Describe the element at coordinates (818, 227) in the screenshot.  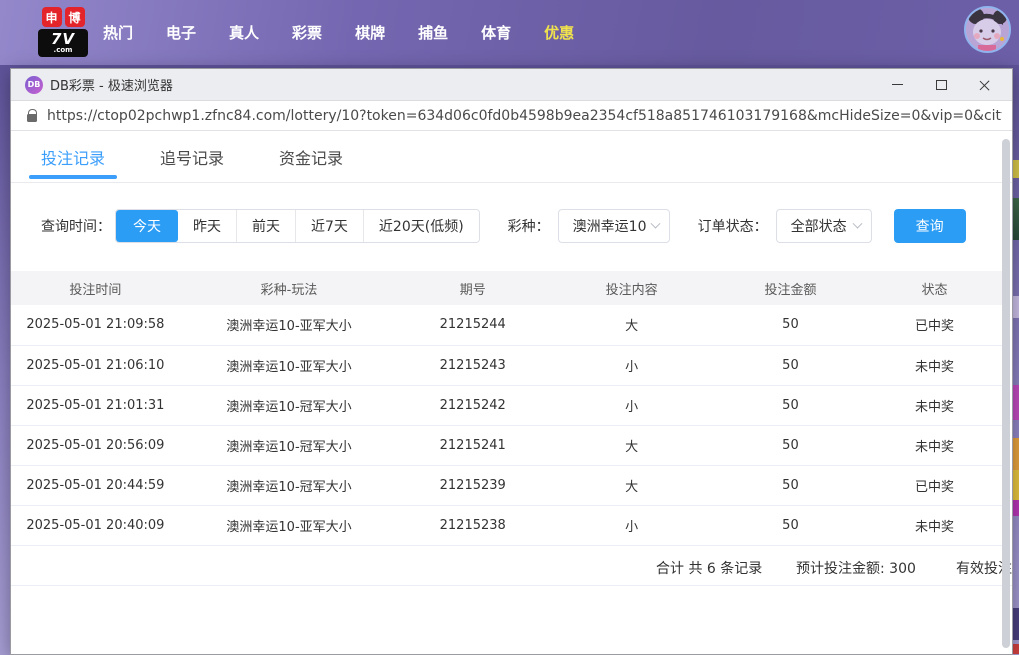
I see `order-status-value: 全部状态` at that location.